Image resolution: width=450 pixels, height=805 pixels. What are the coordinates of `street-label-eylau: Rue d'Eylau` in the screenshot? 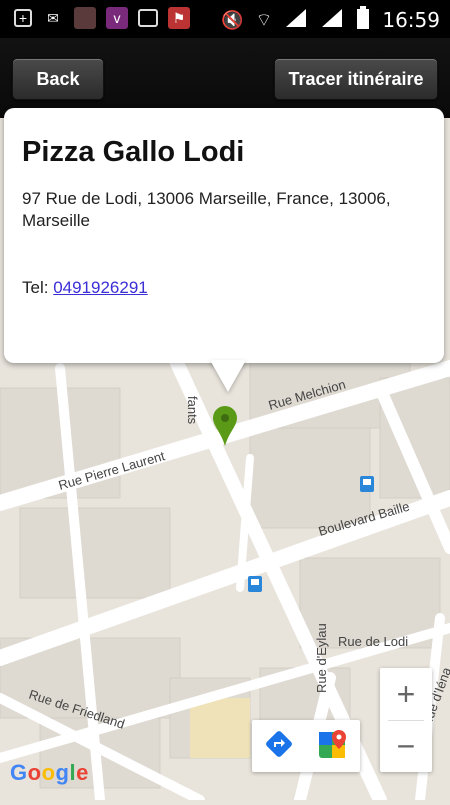 It's located at (321, 658).